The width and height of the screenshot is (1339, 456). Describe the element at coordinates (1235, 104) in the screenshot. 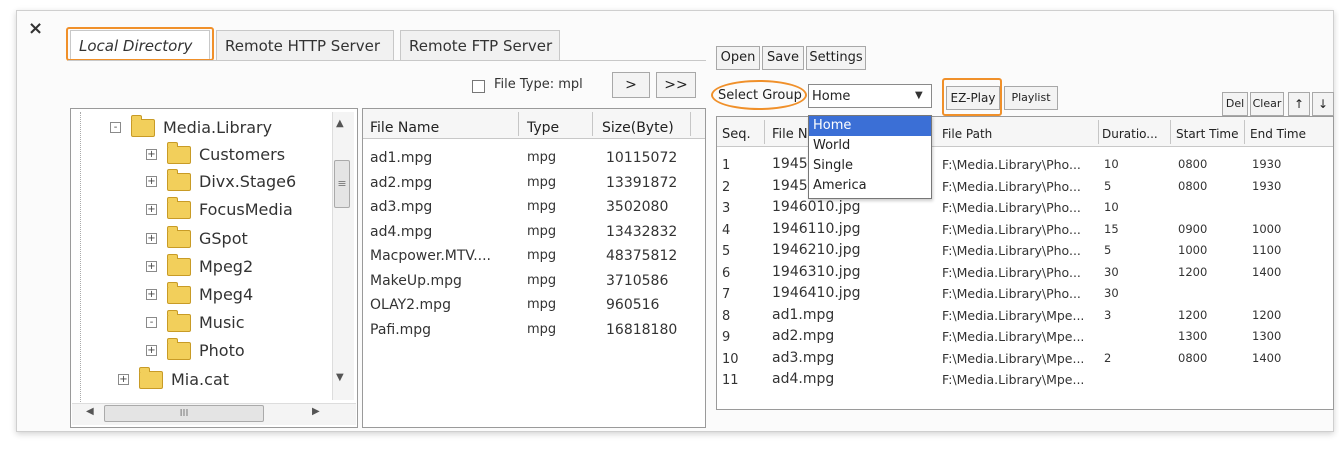

I see `delete-button: Del` at that location.